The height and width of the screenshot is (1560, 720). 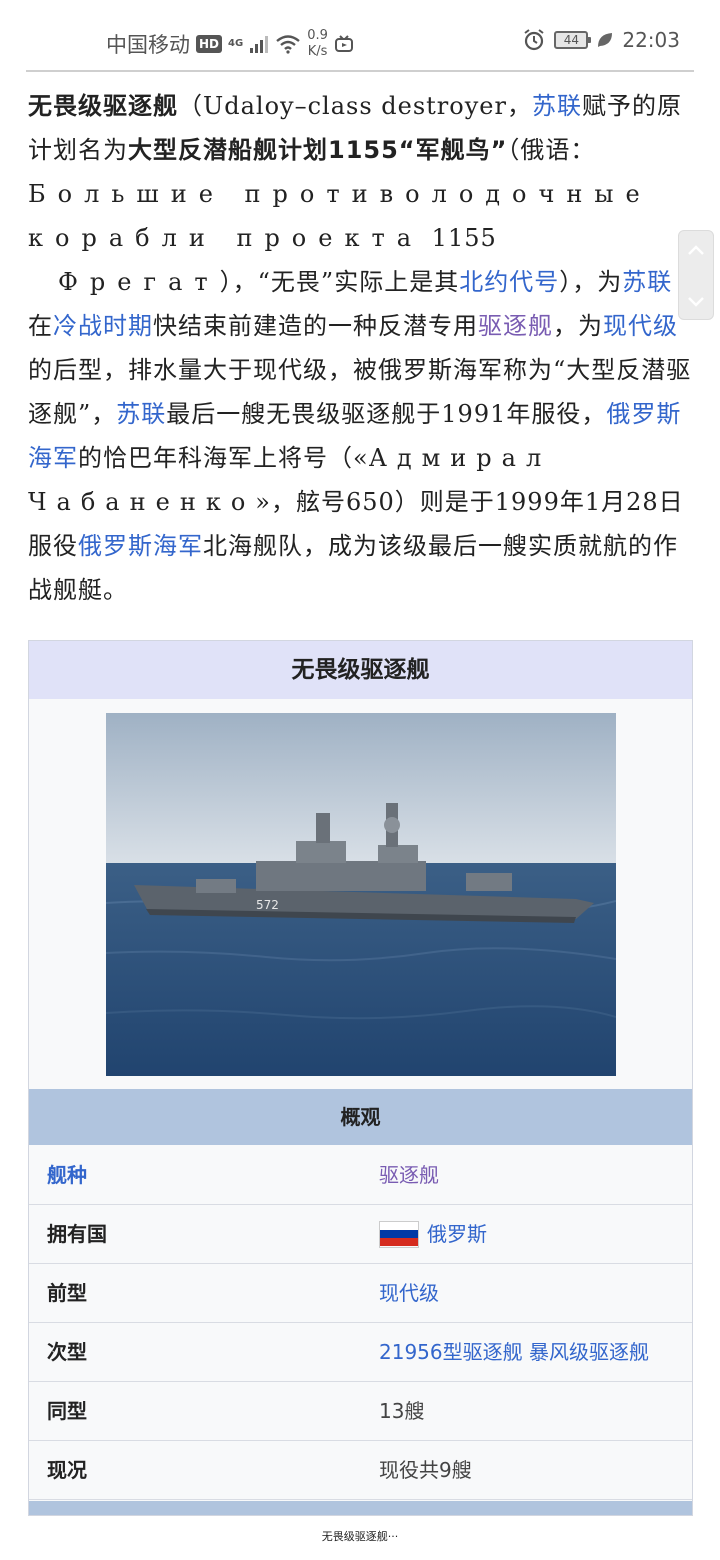 What do you see at coordinates (267, 905) in the screenshot?
I see `hull-number-text: 572` at bounding box center [267, 905].